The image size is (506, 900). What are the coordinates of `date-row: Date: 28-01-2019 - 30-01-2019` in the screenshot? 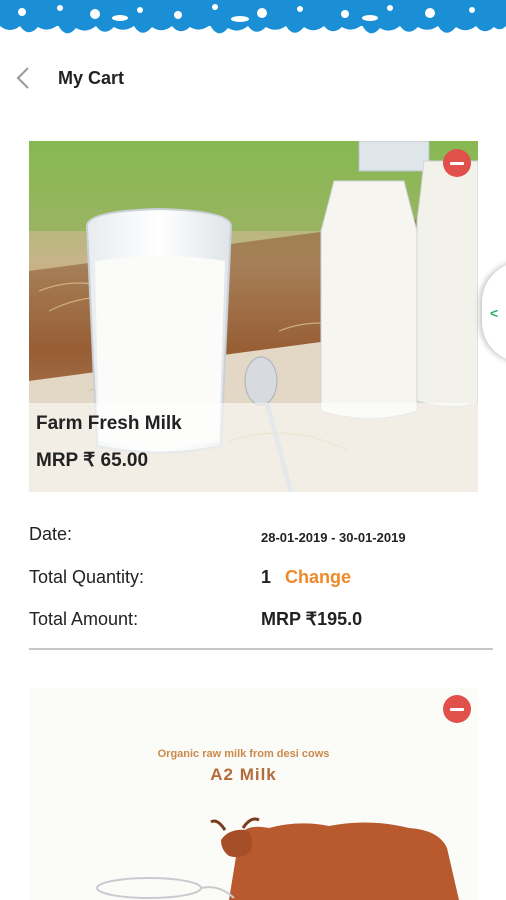 It's located at (253, 535).